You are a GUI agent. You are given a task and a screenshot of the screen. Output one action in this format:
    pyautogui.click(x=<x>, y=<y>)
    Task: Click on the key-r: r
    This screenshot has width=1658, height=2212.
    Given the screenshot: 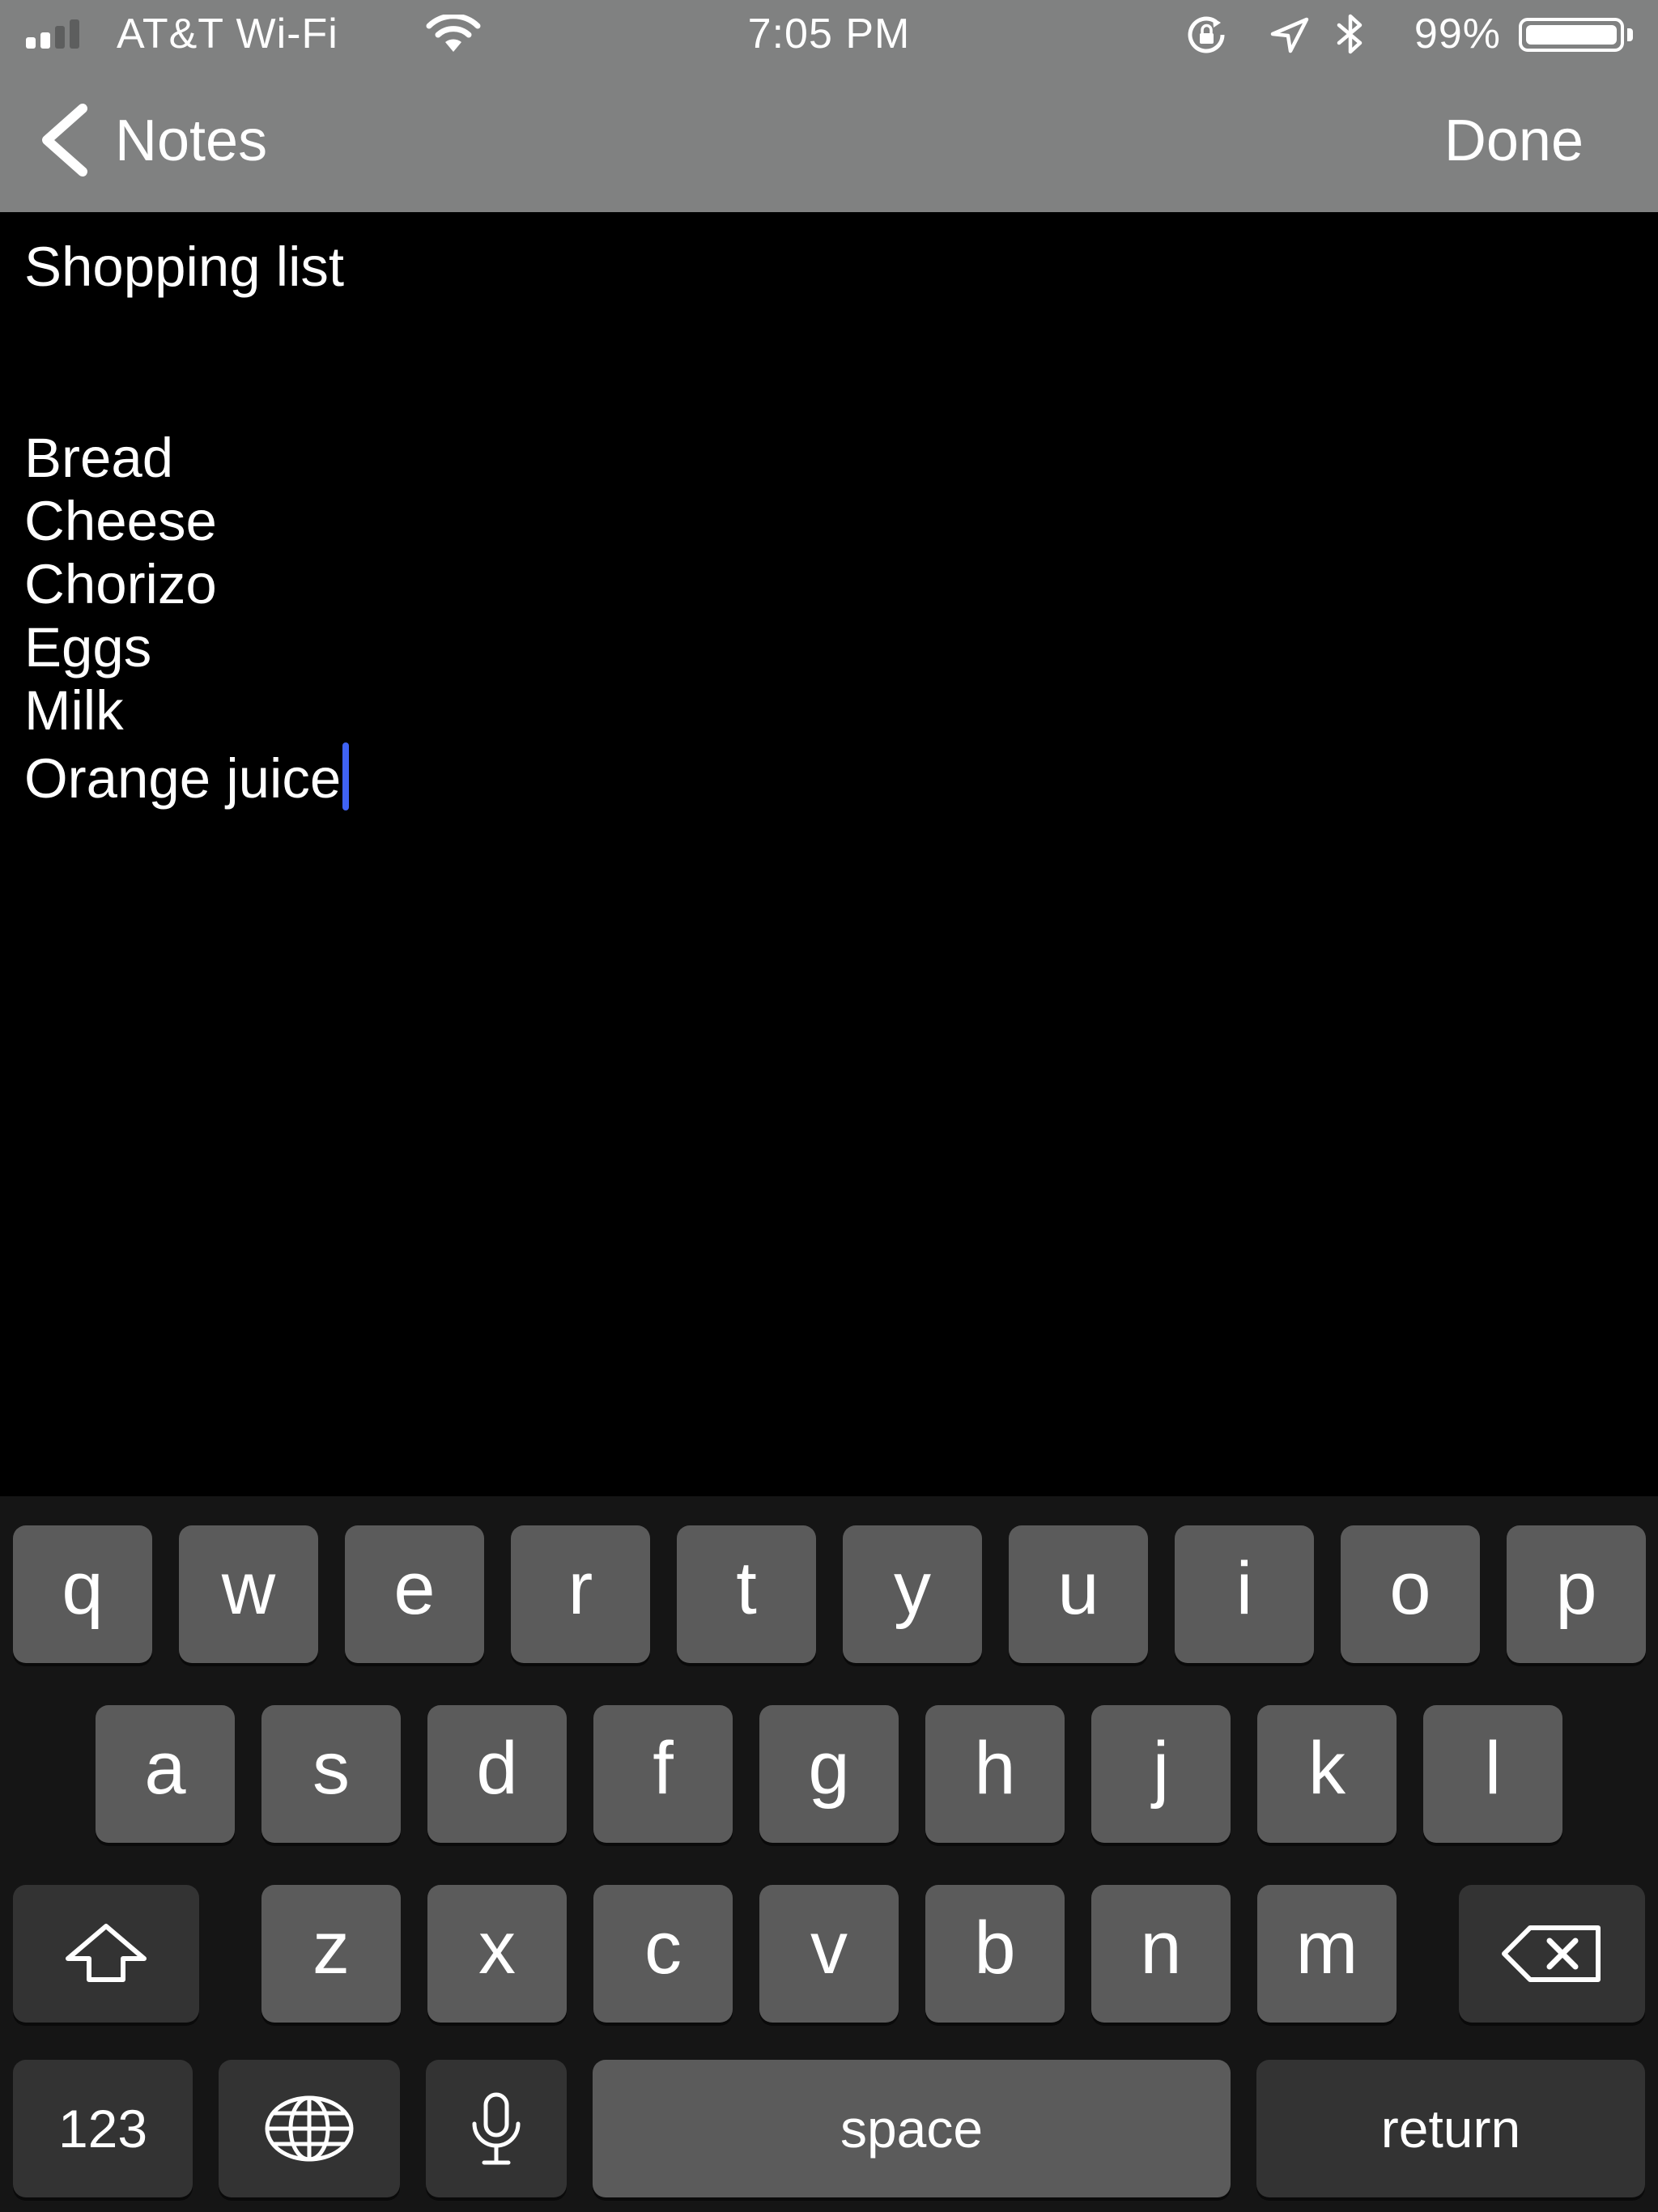 What is the action you would take?
    pyautogui.click(x=580, y=1594)
    